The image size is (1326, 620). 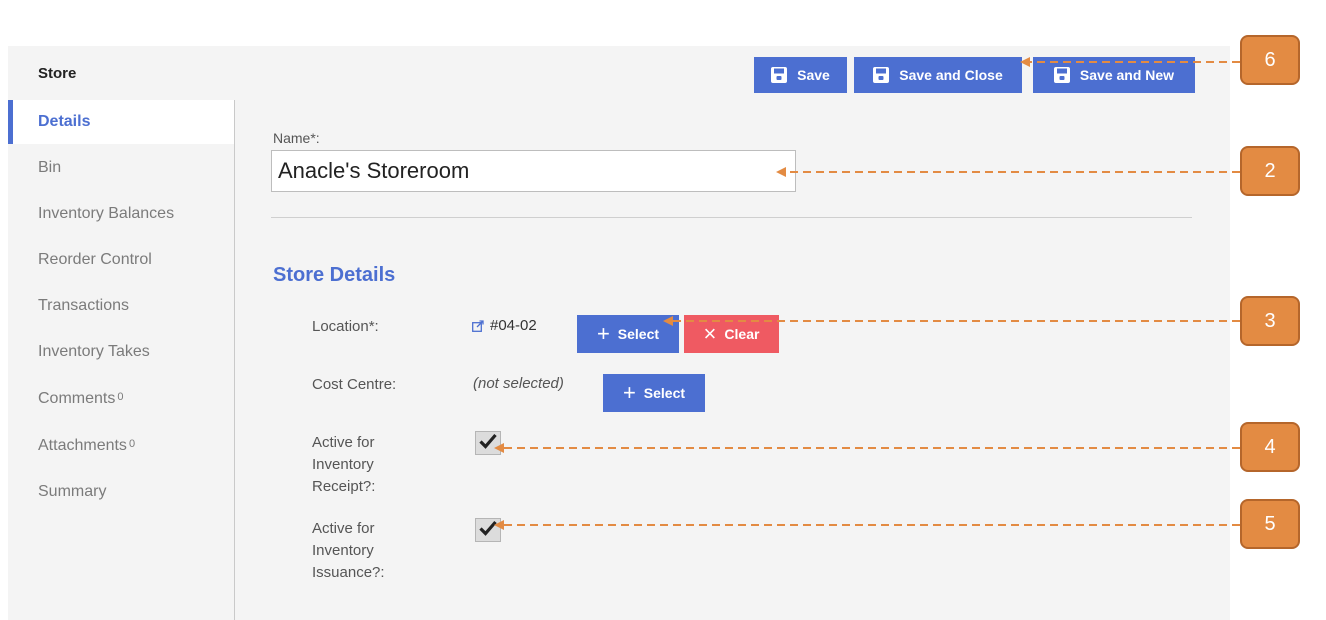 I want to click on save-button-label: Save, so click(x=813, y=75).